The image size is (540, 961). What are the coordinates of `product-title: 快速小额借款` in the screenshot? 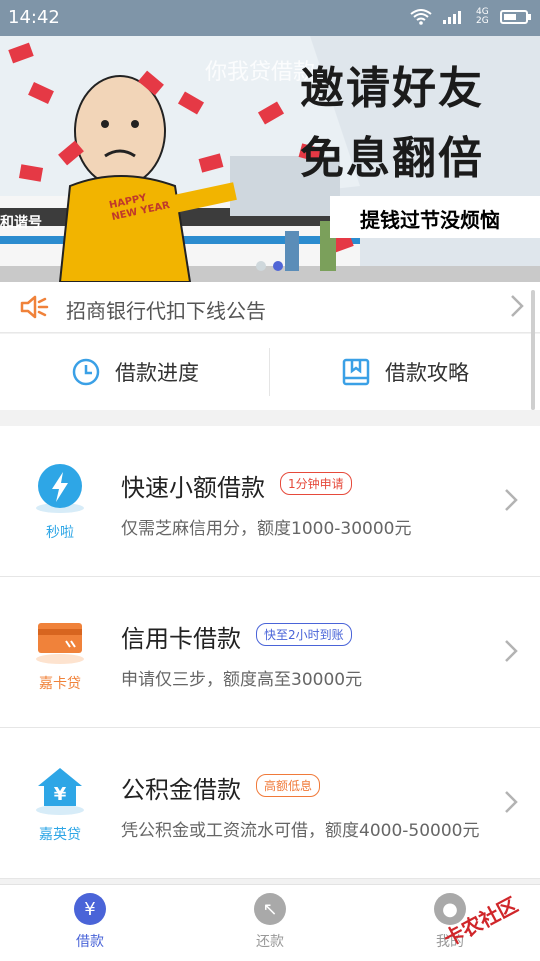 It's located at (193, 488).